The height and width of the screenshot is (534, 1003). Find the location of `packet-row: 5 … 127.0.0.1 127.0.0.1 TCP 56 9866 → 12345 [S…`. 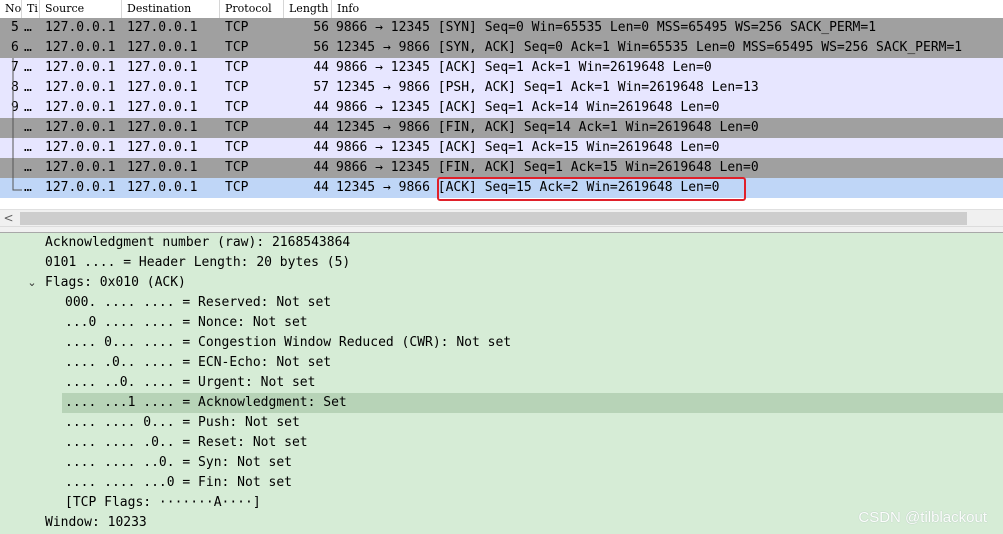

packet-row: 5 … 127.0.0.1 127.0.0.1 TCP 56 9866 → 12345 [S… is located at coordinates (501, 28).